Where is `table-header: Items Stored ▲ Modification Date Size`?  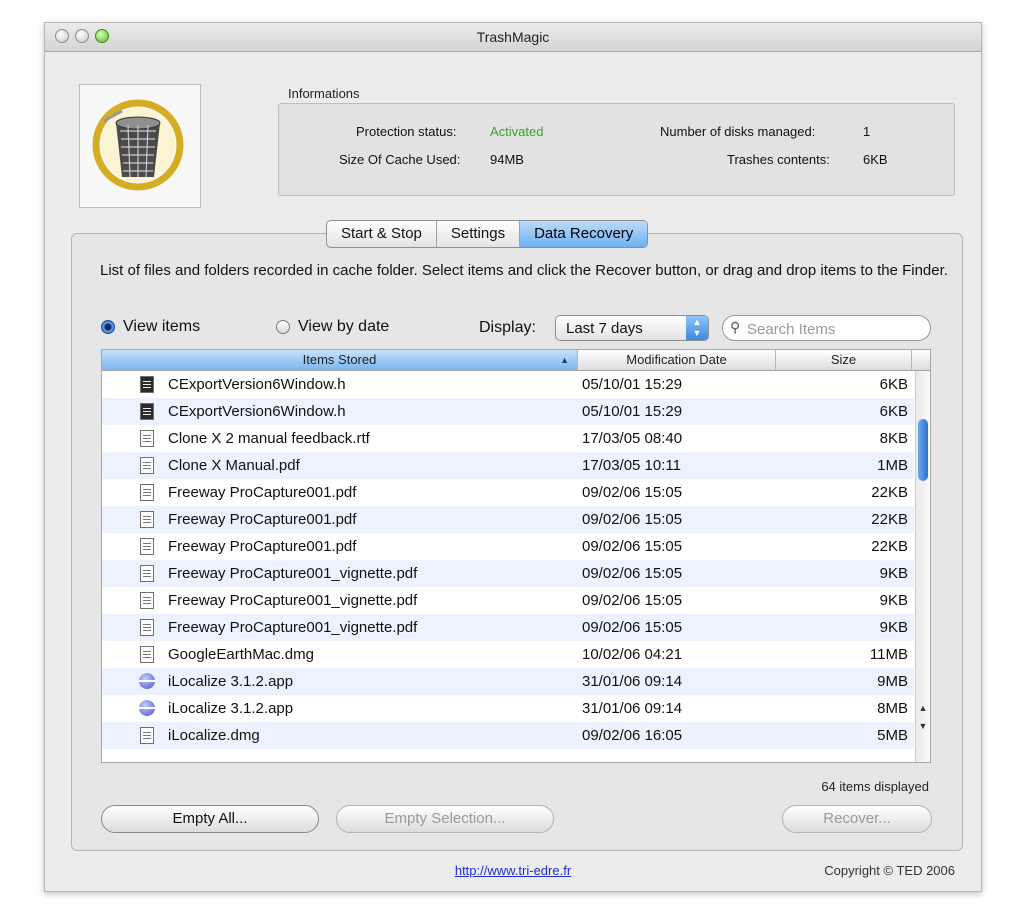
table-header: Items Stored ▲ Modification Date Size is located at coordinates (516, 360).